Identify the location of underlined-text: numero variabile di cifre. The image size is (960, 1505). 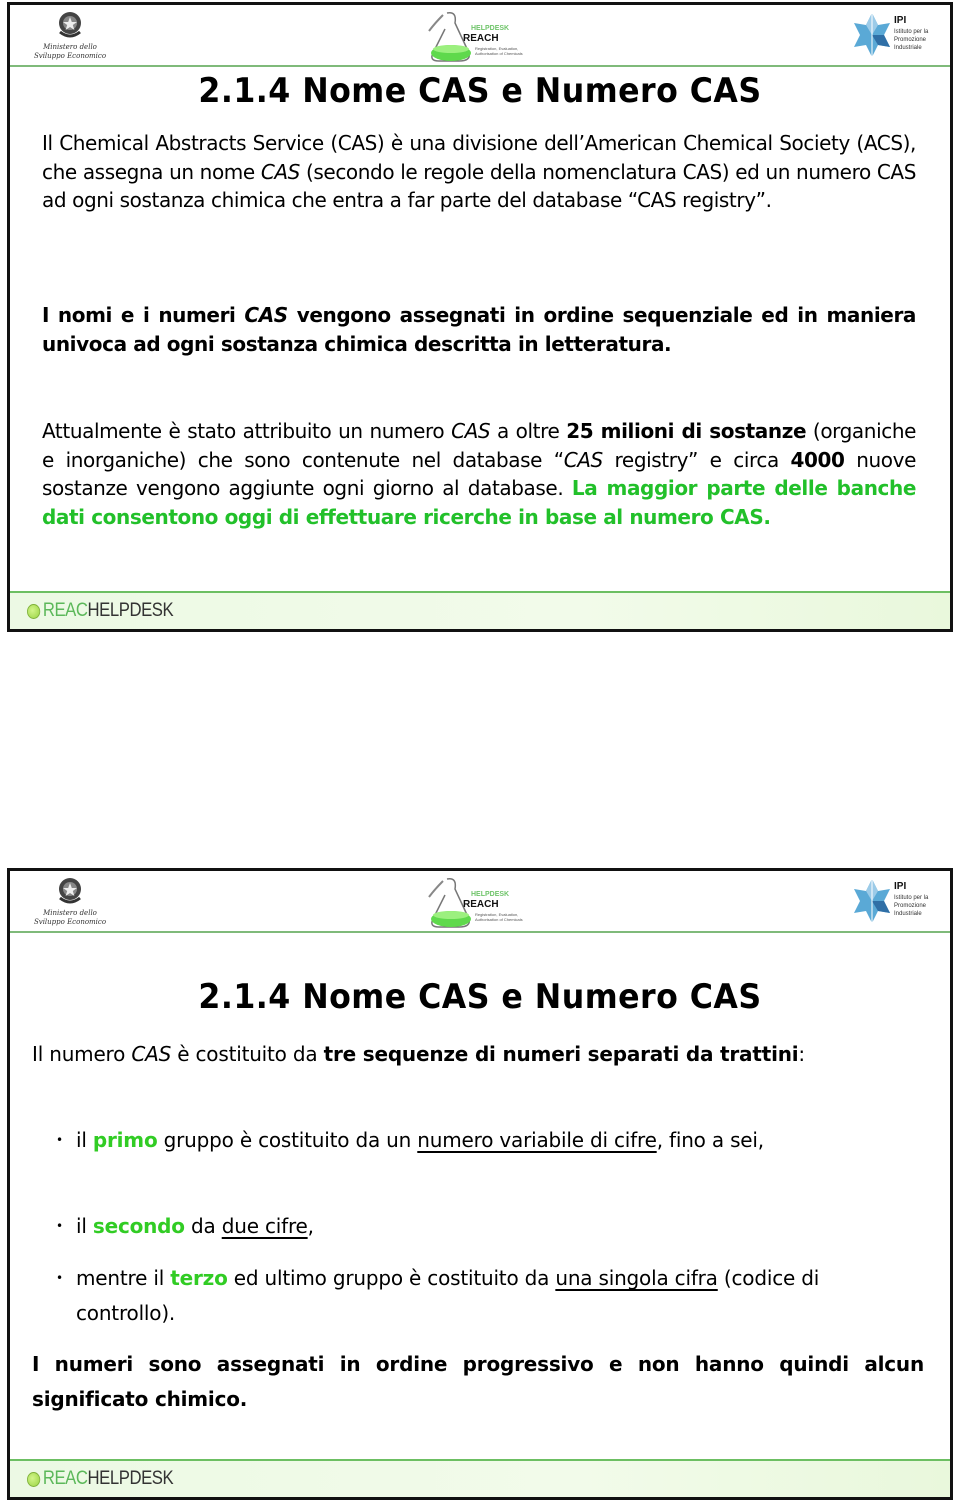
(537, 1140).